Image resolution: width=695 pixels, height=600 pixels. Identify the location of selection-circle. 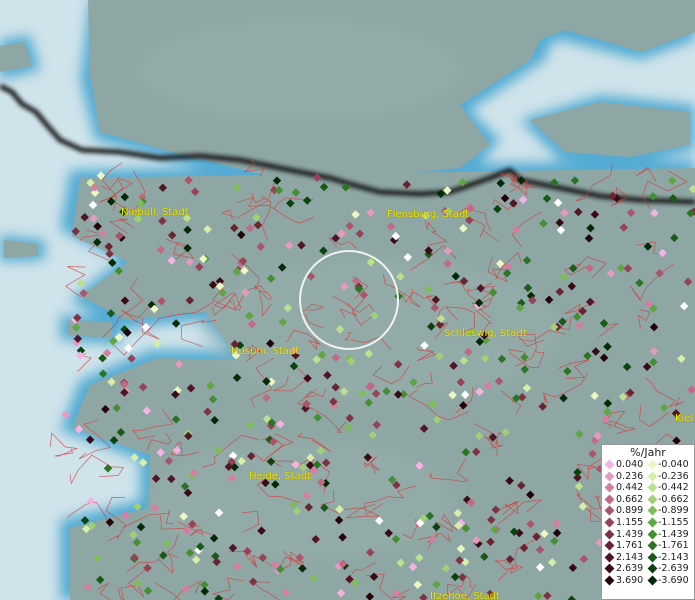
(349, 300).